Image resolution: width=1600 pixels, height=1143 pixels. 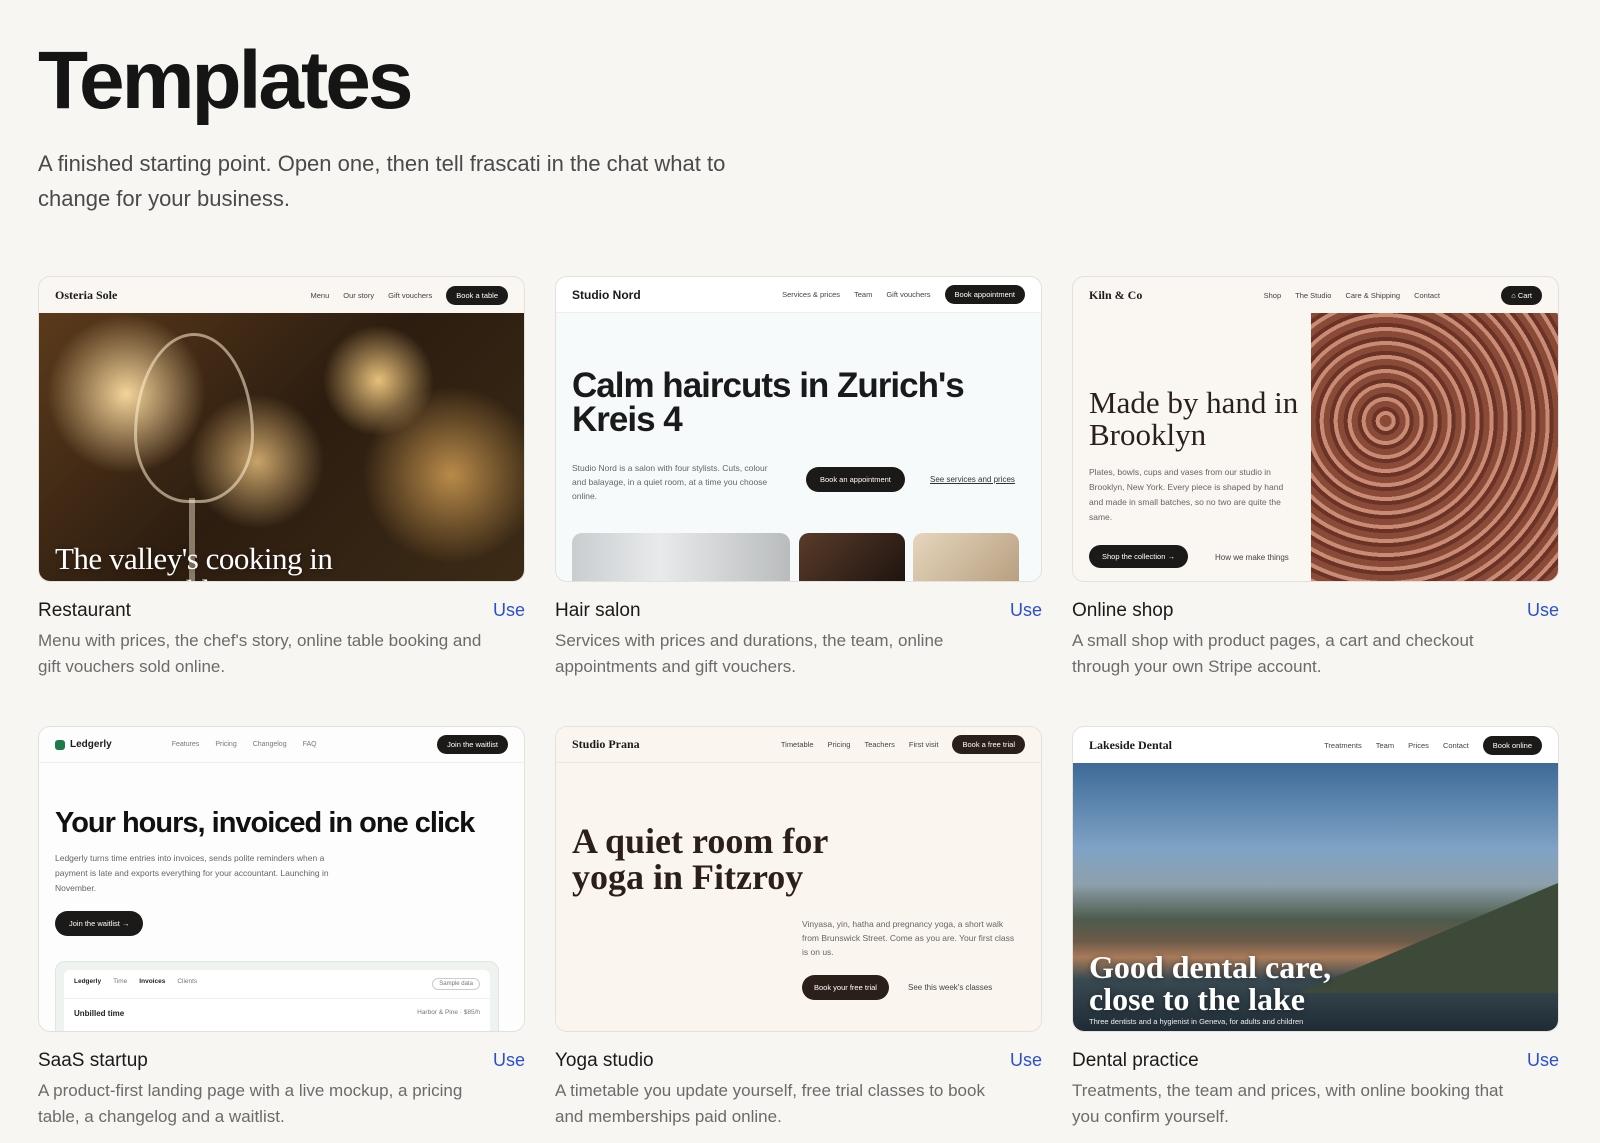 What do you see at coordinates (84, 610) in the screenshot?
I see `template-name: Restaurant` at bounding box center [84, 610].